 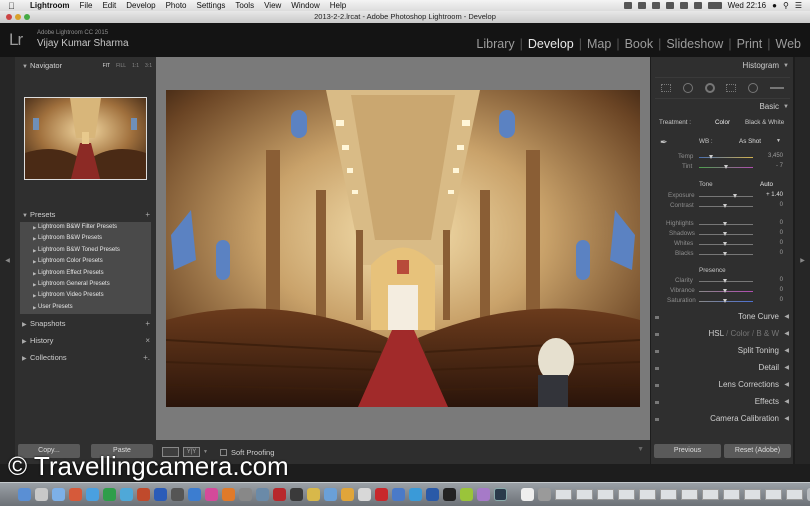 I want to click on color-label: Color, so click(x=740, y=333).